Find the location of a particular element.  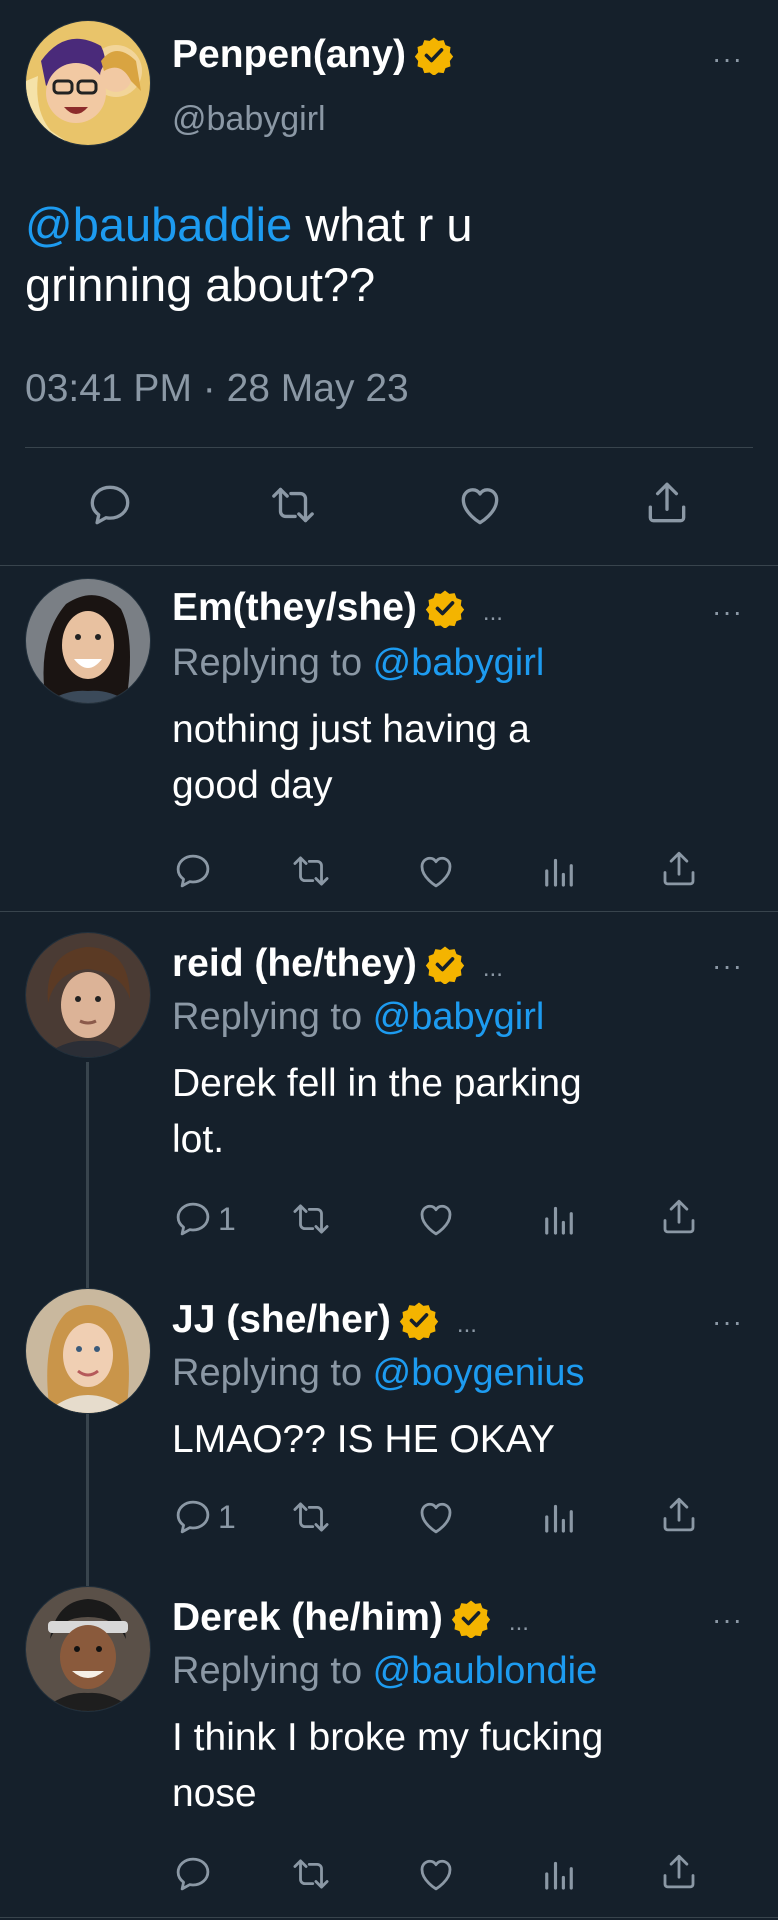

display-name: Penpen(any) is located at coordinates (289, 55).